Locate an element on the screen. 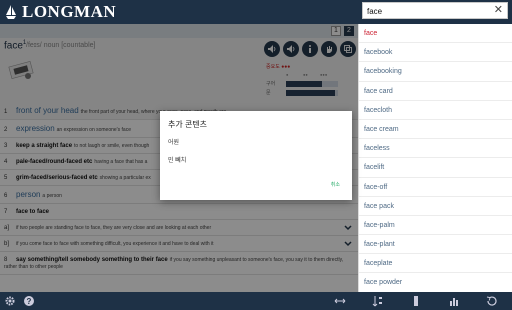 This screenshot has width=512, height=310. close-icon: ✕ is located at coordinates (498, 10).